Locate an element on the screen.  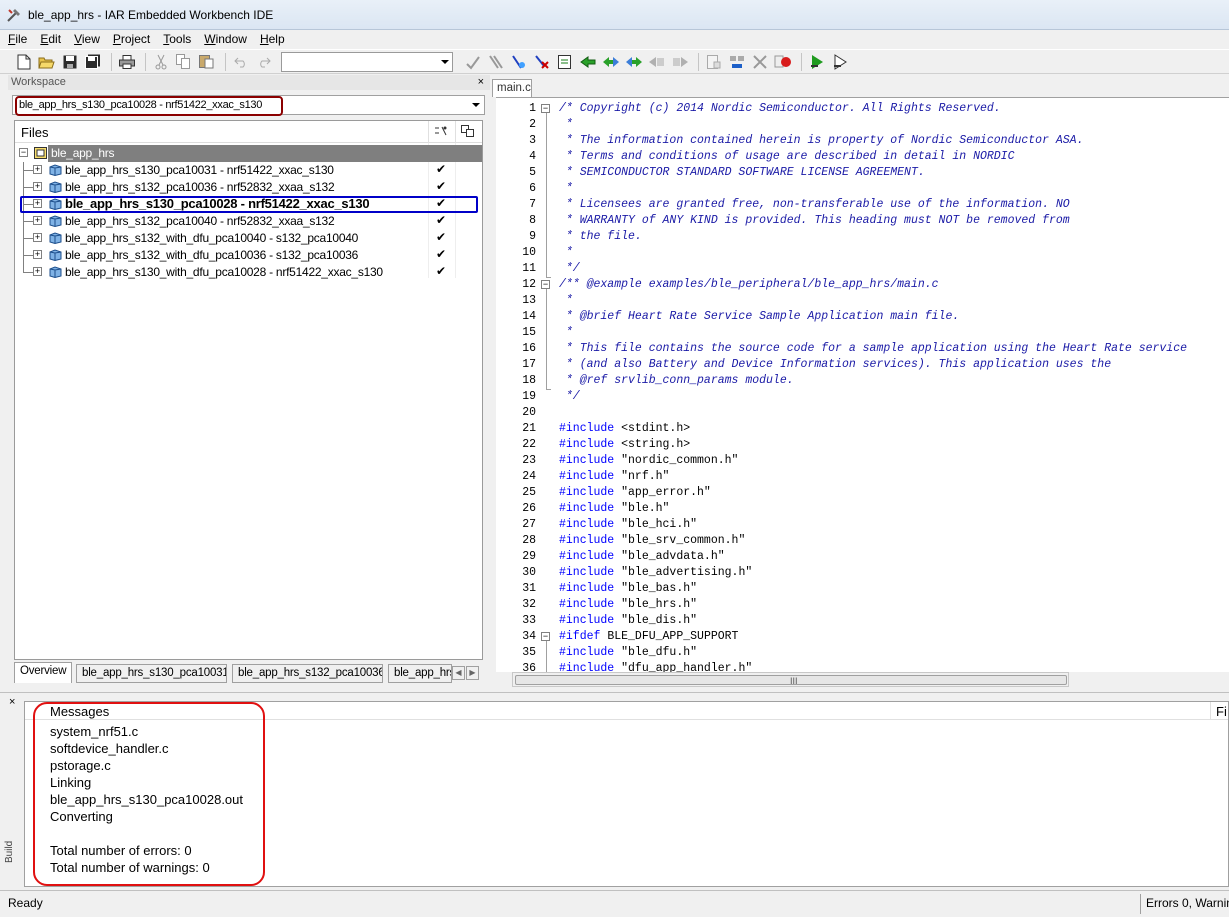
tab-project-truncated: ble_app_hrs is located at coordinates (420, 673).